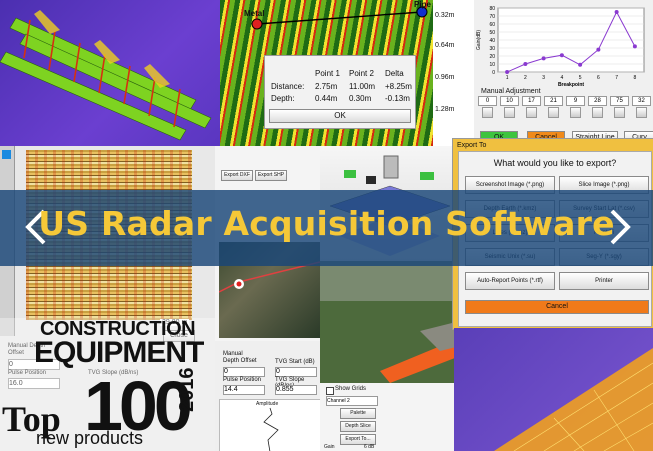  I want to click on export-option-button: Auto-Report Points (*.rtf), so click(510, 281).